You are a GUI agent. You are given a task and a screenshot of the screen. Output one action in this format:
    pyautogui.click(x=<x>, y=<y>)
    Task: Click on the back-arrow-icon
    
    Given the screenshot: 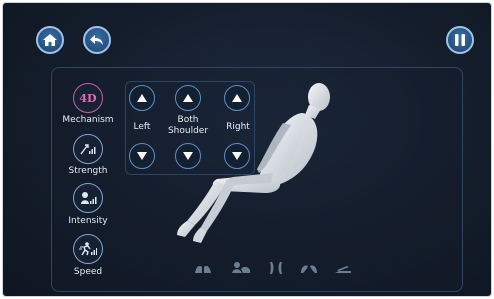 What is the action you would take?
    pyautogui.click(x=96, y=40)
    